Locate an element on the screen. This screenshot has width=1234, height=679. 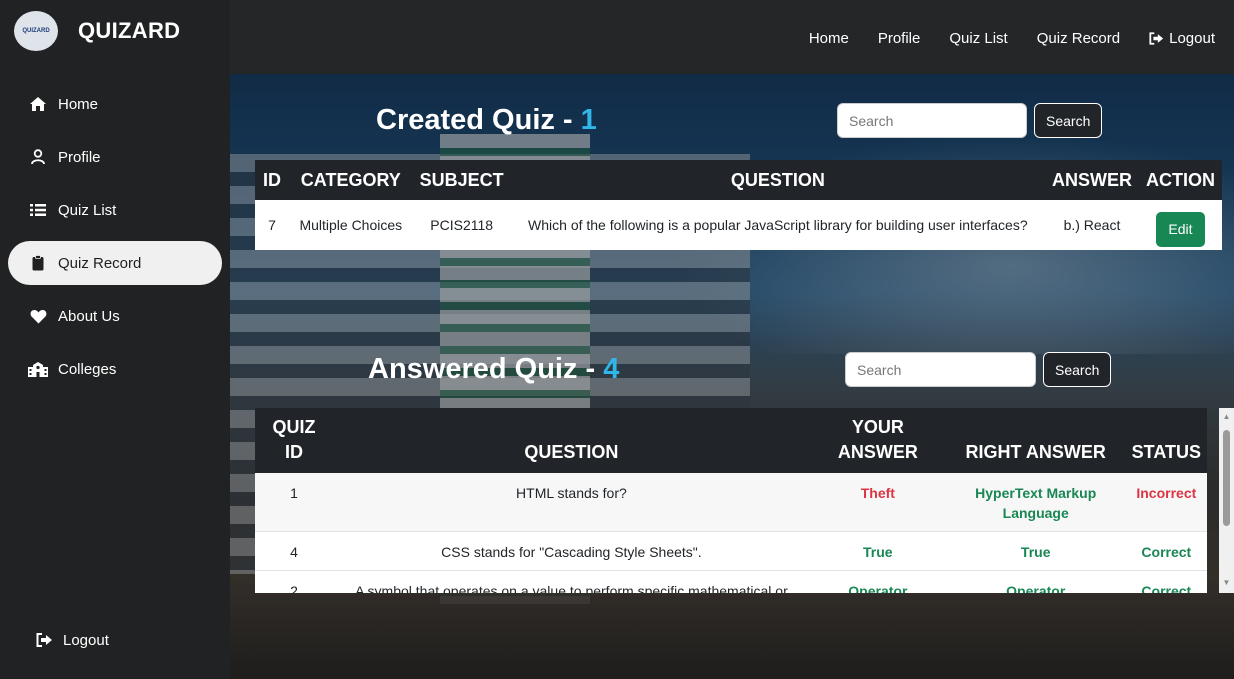
heart-icon is located at coordinates (38, 316).